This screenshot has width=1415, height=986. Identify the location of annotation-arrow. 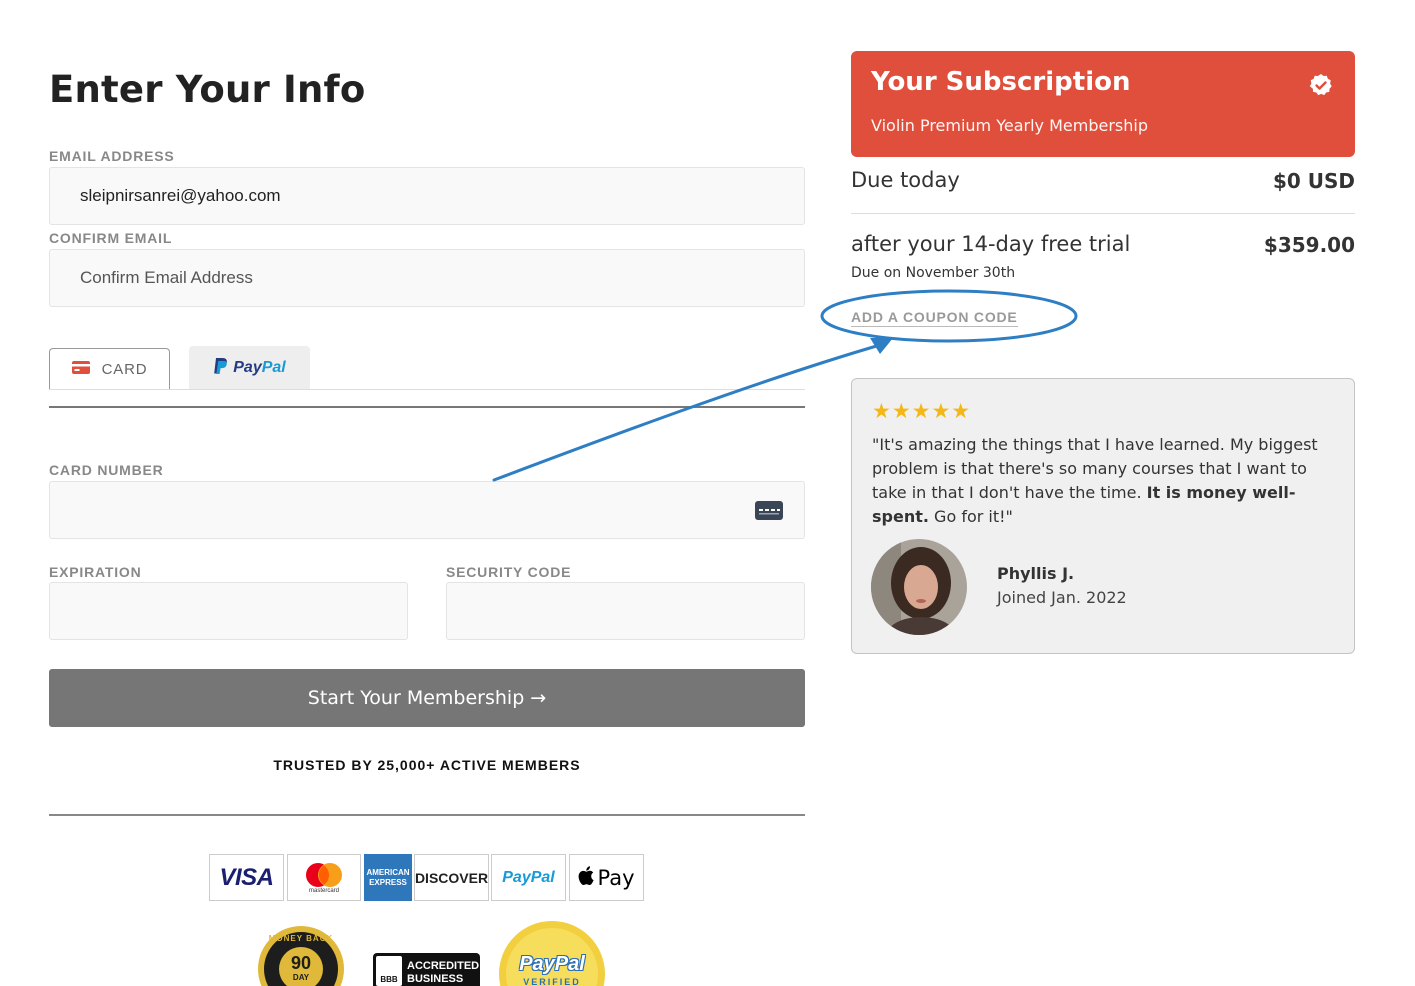
(687, 412).